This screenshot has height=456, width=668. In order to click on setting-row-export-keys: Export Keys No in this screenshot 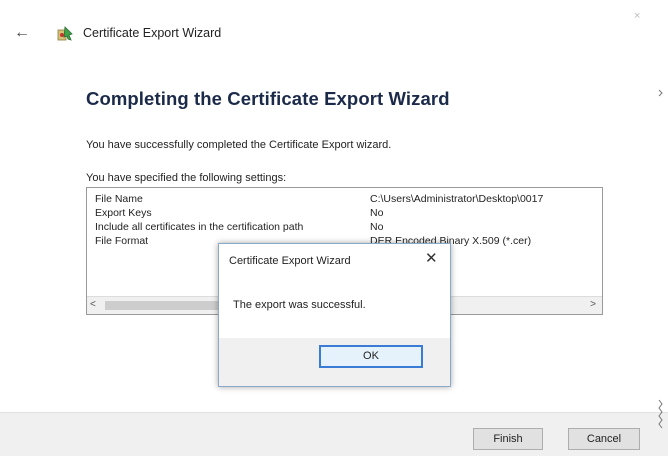, I will do `click(347, 213)`.